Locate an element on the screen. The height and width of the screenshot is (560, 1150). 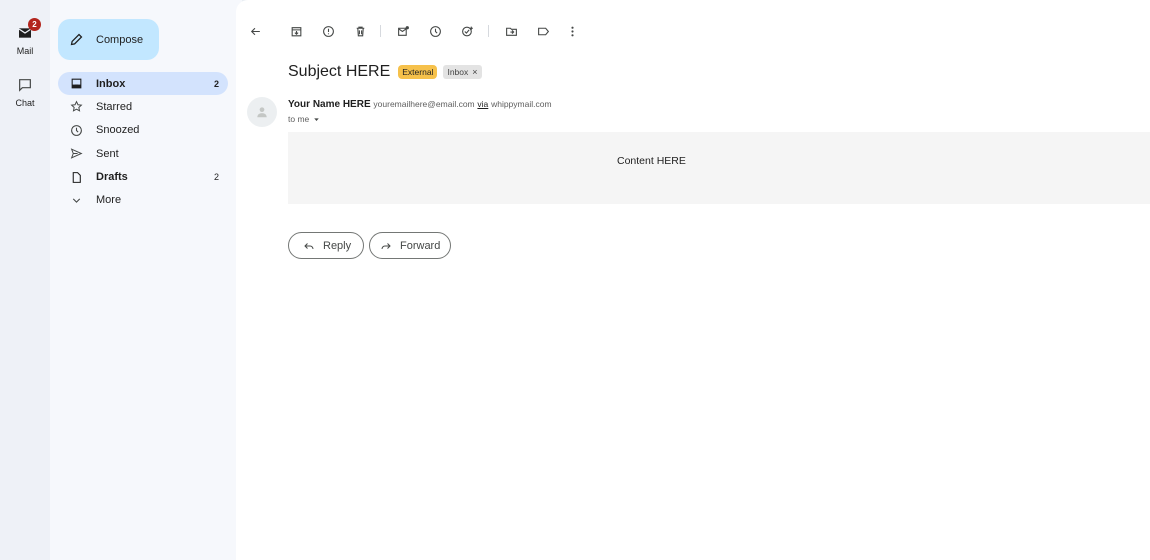
sidebar-item-label: Snoozed is located at coordinates (118, 130).